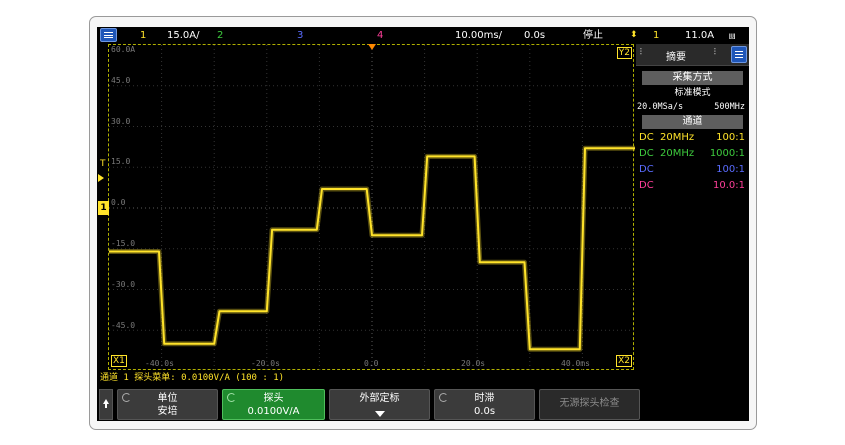 The height and width of the screenshot is (445, 845). Describe the element at coordinates (473, 363) in the screenshot. I see `x-axis-label: 20.0s` at that location.